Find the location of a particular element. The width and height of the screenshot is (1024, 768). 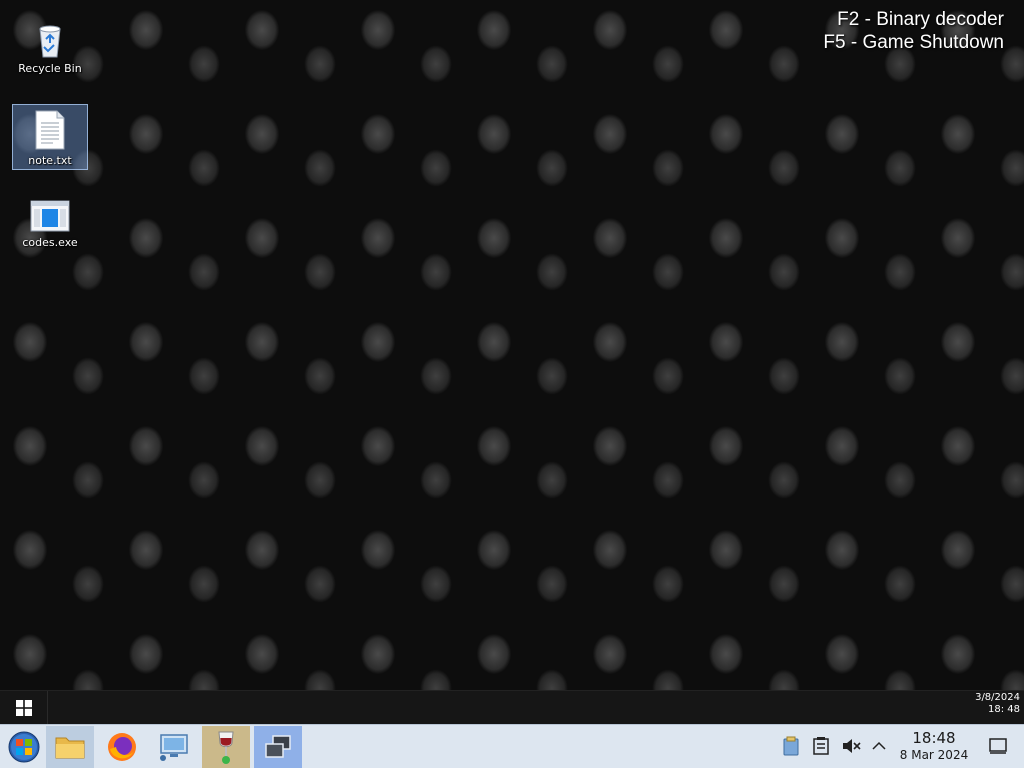

taskbar-network-button is located at coordinates (174, 747).